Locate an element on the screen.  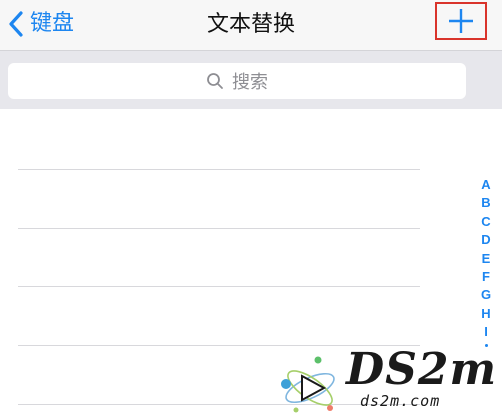
index-letter-e: E is located at coordinates (486, 259).